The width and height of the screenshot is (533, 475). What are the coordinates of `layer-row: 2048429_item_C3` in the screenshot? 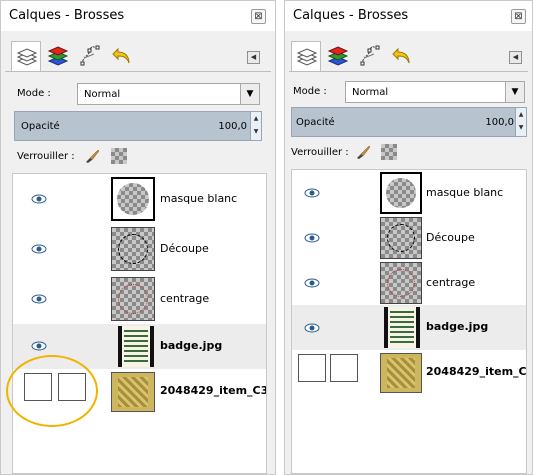 It's located at (409, 372).